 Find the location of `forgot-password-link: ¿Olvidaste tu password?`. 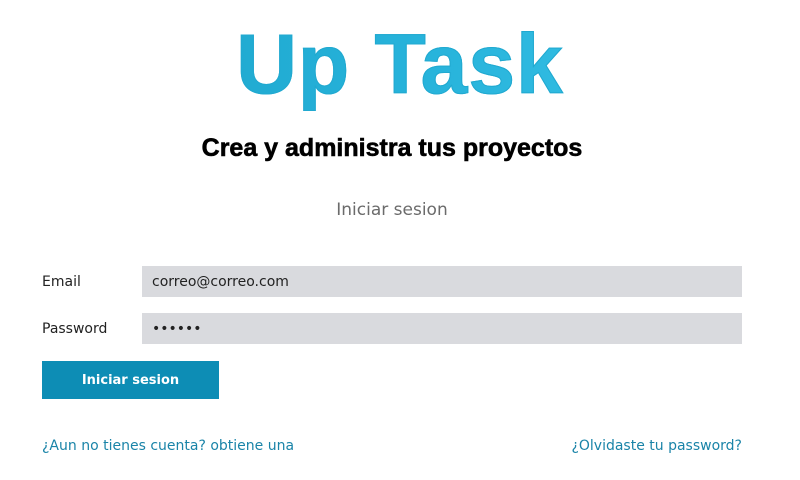

forgot-password-link: ¿Olvidaste tu password? is located at coordinates (656, 446).